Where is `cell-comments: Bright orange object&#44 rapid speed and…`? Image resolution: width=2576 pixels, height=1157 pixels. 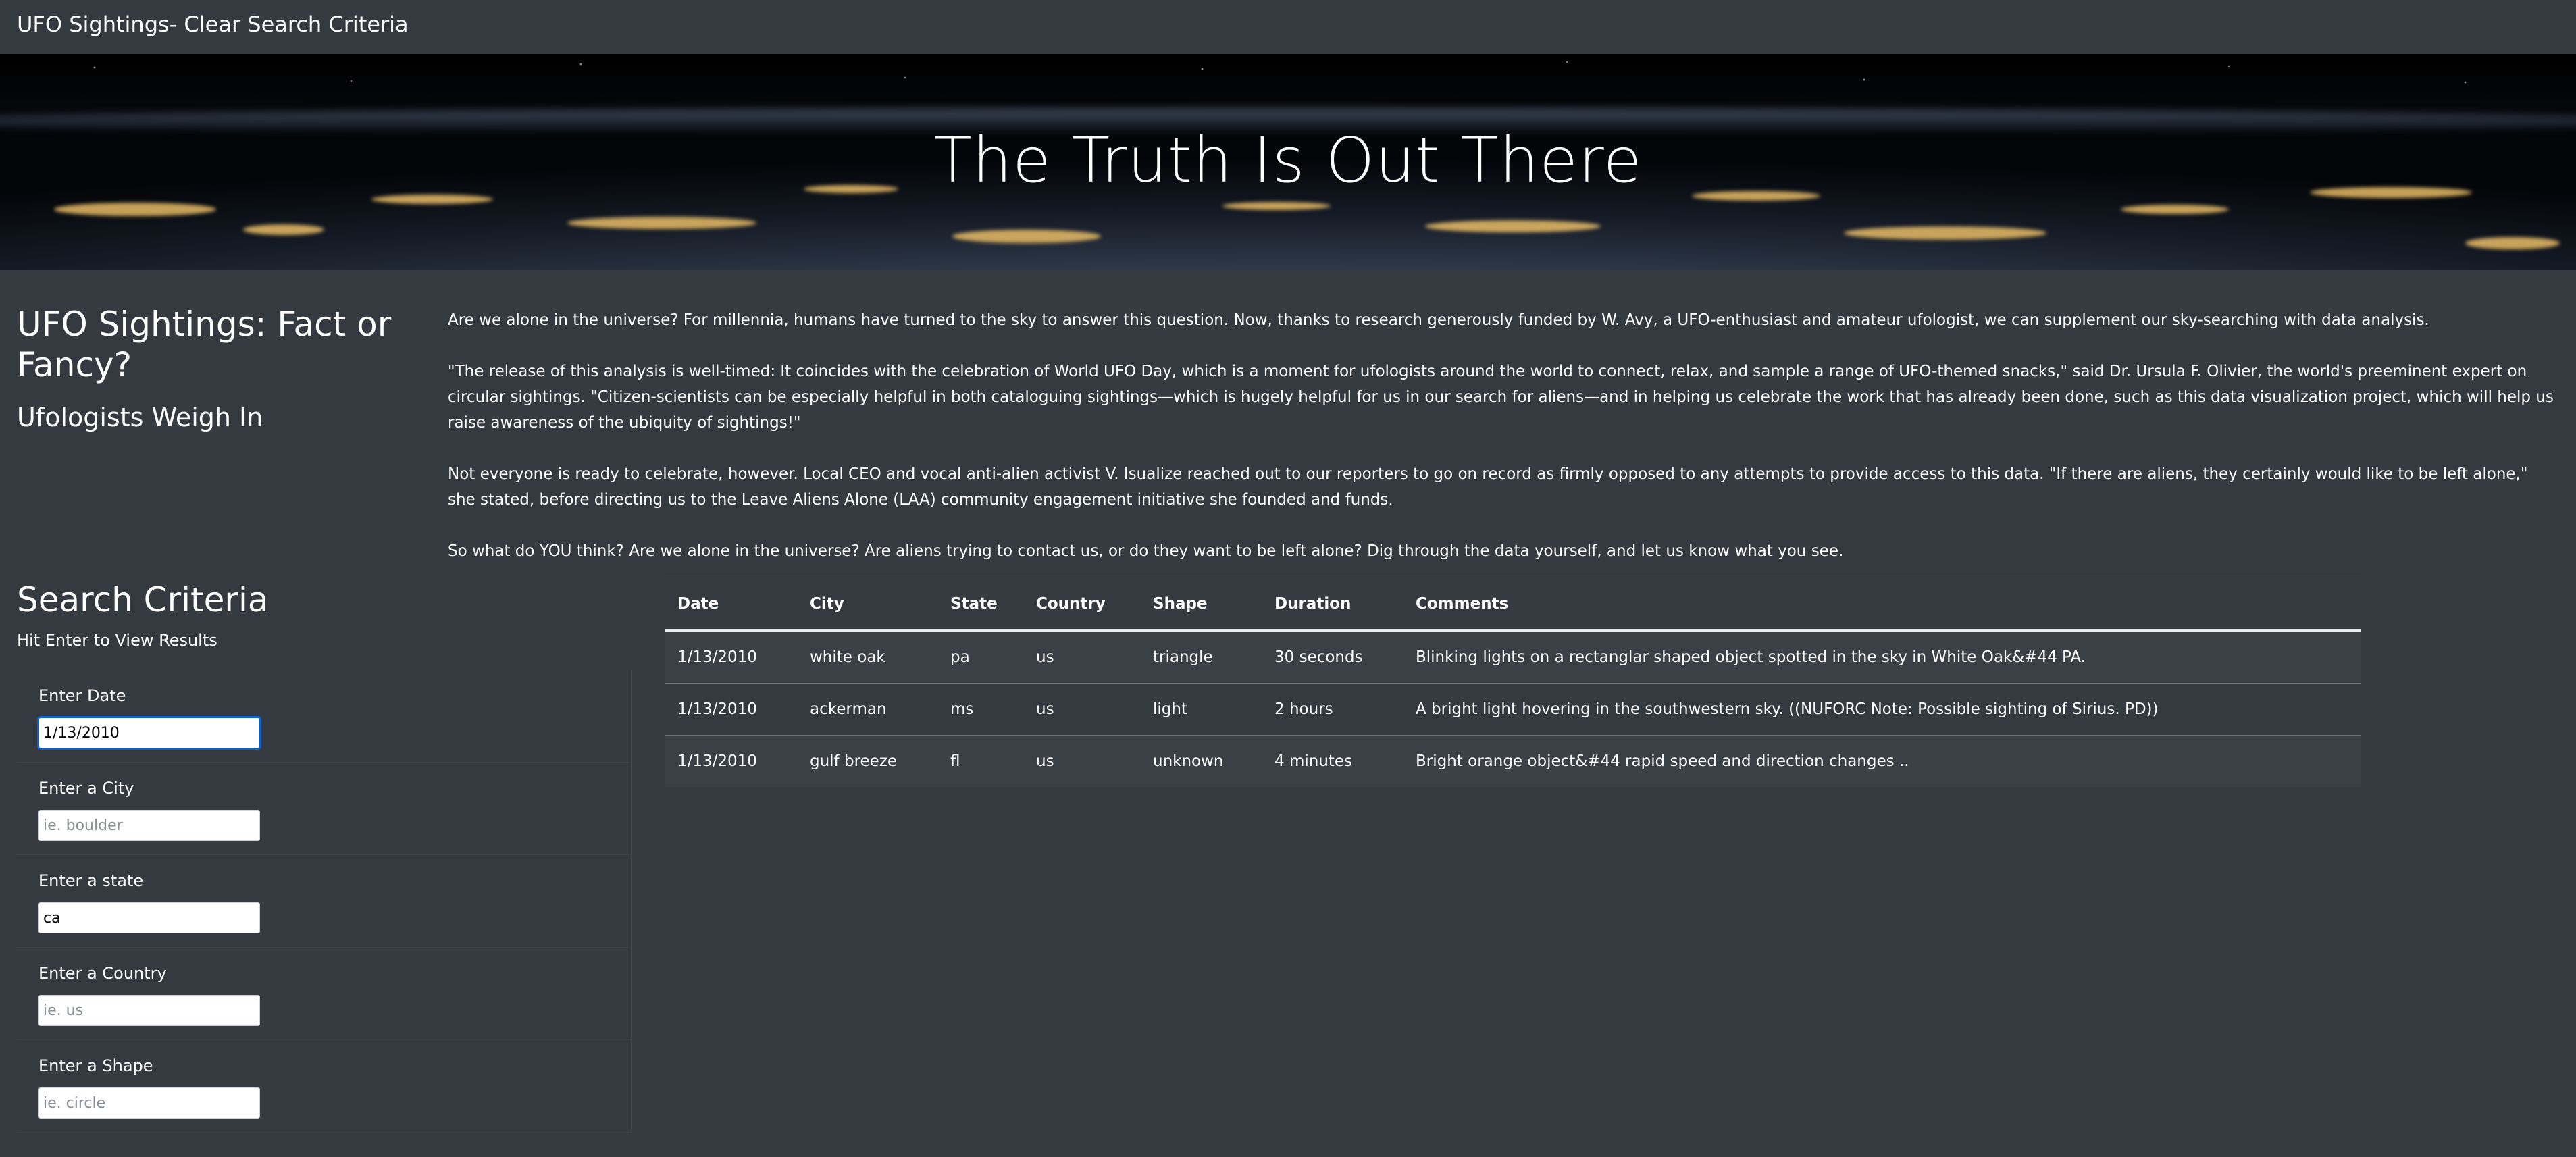 cell-comments: Bright orange object&#44 rapid speed and… is located at coordinates (1662, 761).